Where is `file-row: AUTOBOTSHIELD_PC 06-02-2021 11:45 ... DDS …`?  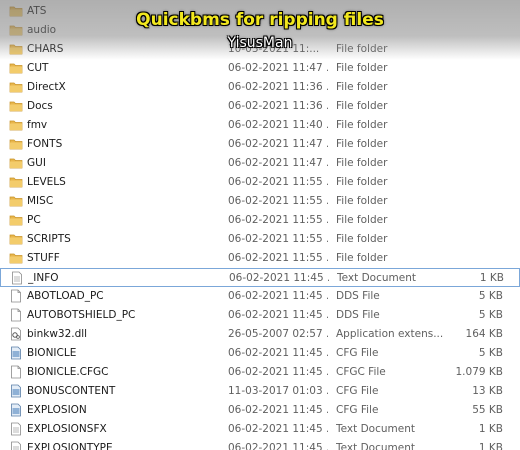 file-row: AUTOBOTSHIELD_PC 06-02-2021 11:45 ... DDS … is located at coordinates (260, 315).